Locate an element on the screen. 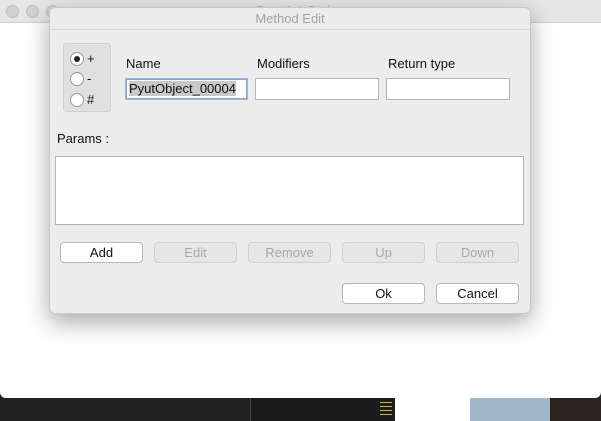 This screenshot has width=601, height=421. move-param-up-button: Up is located at coordinates (383, 252).